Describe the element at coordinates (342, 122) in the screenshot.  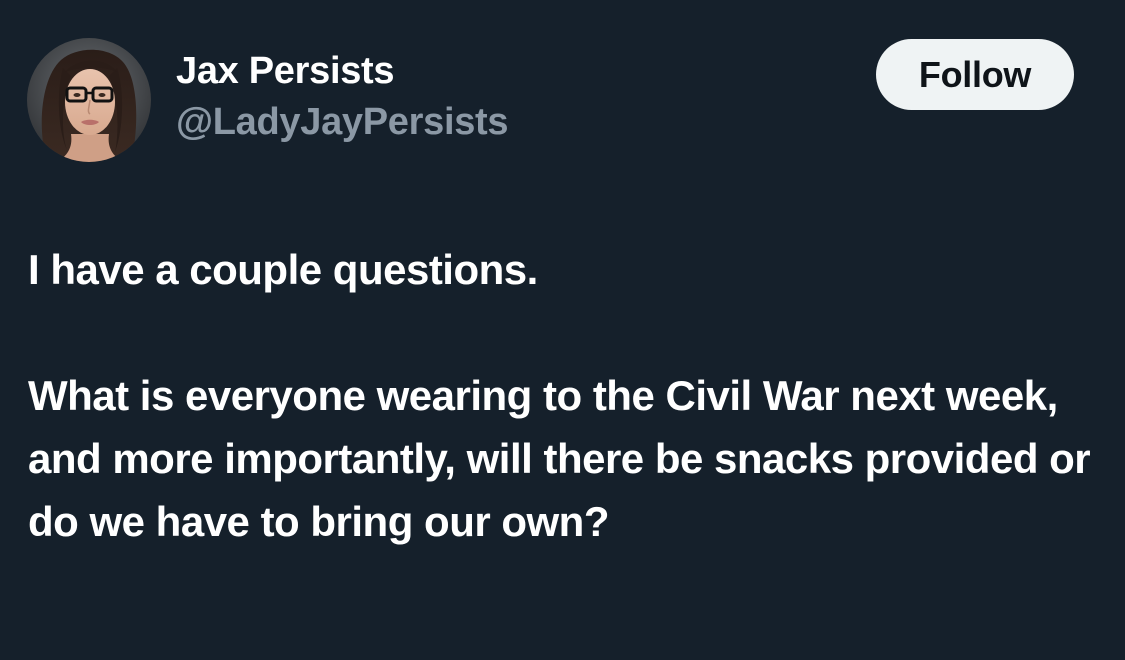
I see `user-handle: @LadyJayPersists` at that location.